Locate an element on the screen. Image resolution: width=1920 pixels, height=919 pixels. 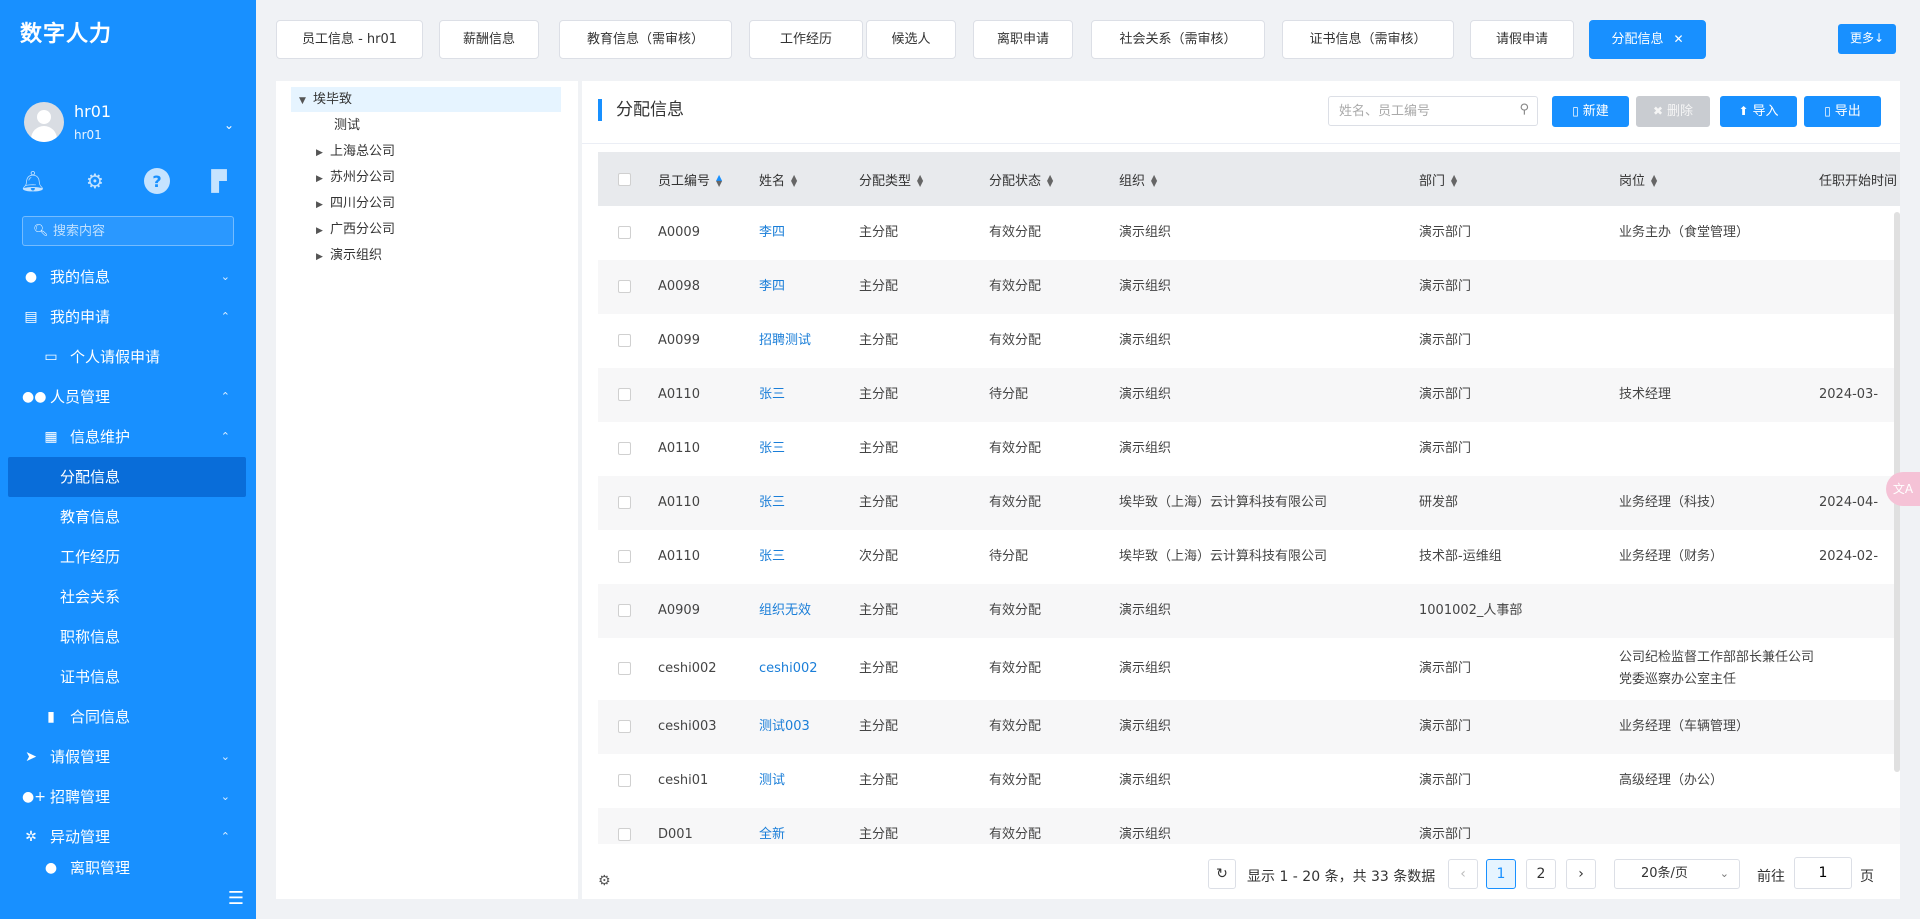
next-page-button: › is located at coordinates (1581, 874).